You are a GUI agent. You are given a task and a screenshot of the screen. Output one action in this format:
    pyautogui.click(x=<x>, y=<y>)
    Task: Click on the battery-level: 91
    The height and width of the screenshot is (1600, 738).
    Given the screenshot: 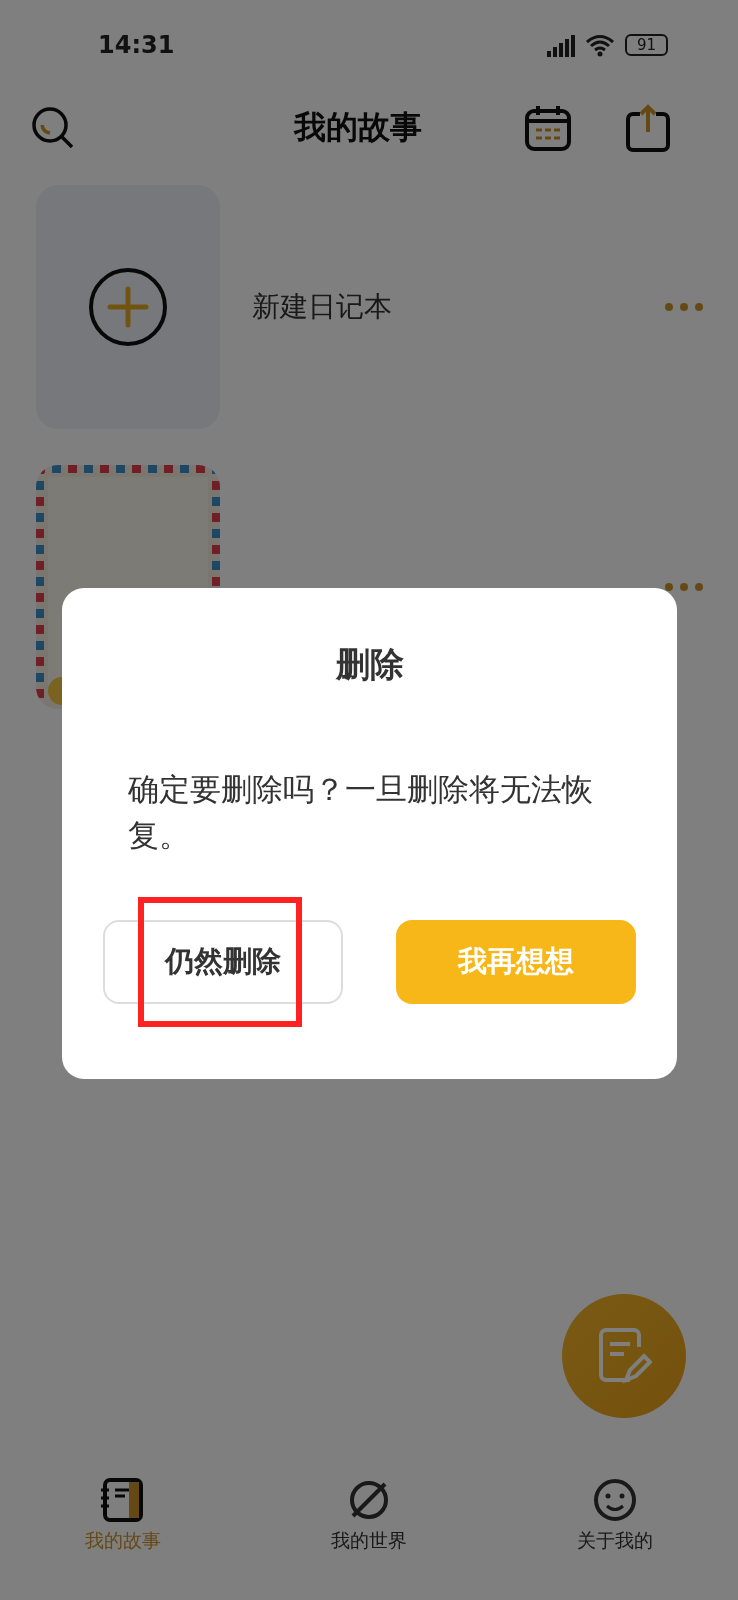 What is the action you would take?
    pyautogui.click(x=646, y=45)
    